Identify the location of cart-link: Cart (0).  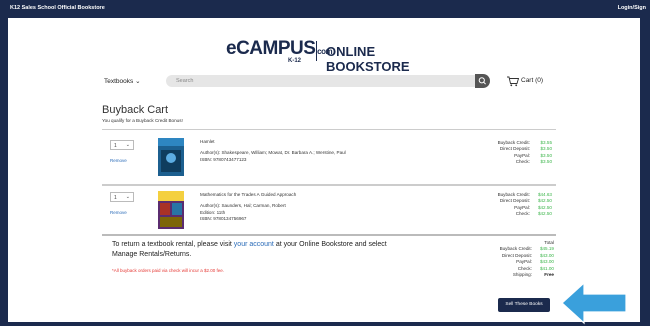
(531, 81).